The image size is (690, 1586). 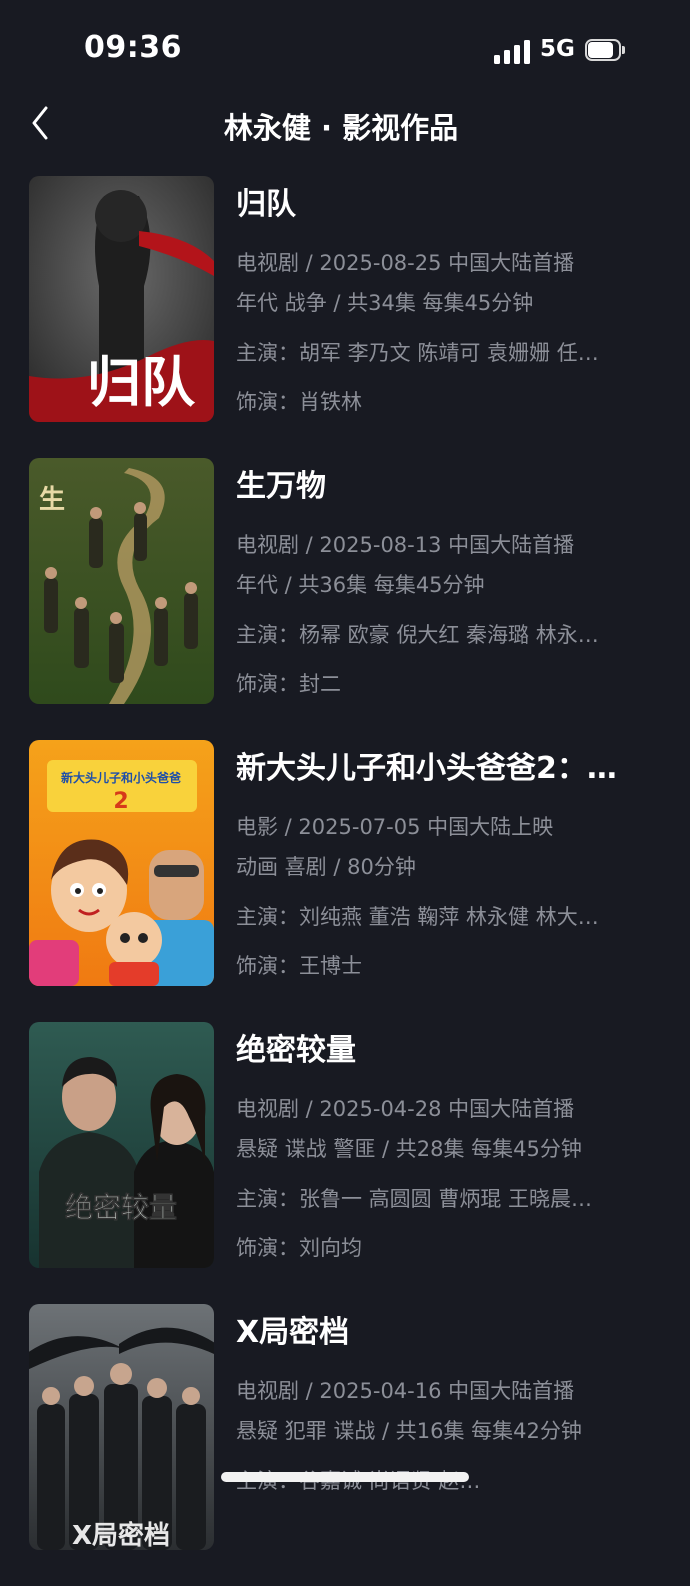 What do you see at coordinates (405, 1109) in the screenshot?
I see `work-meta: 电视剧 / 2025-04-28 中国大陆首播` at bounding box center [405, 1109].